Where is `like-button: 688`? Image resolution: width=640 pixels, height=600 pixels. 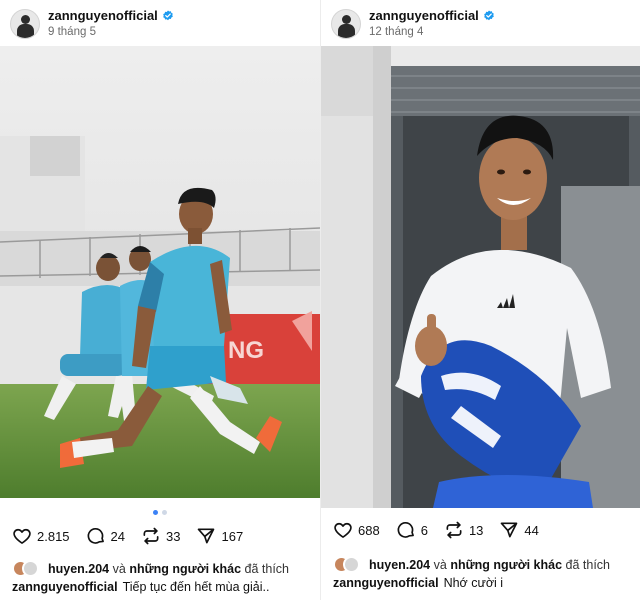
like-button: 688 is located at coordinates (356, 530).